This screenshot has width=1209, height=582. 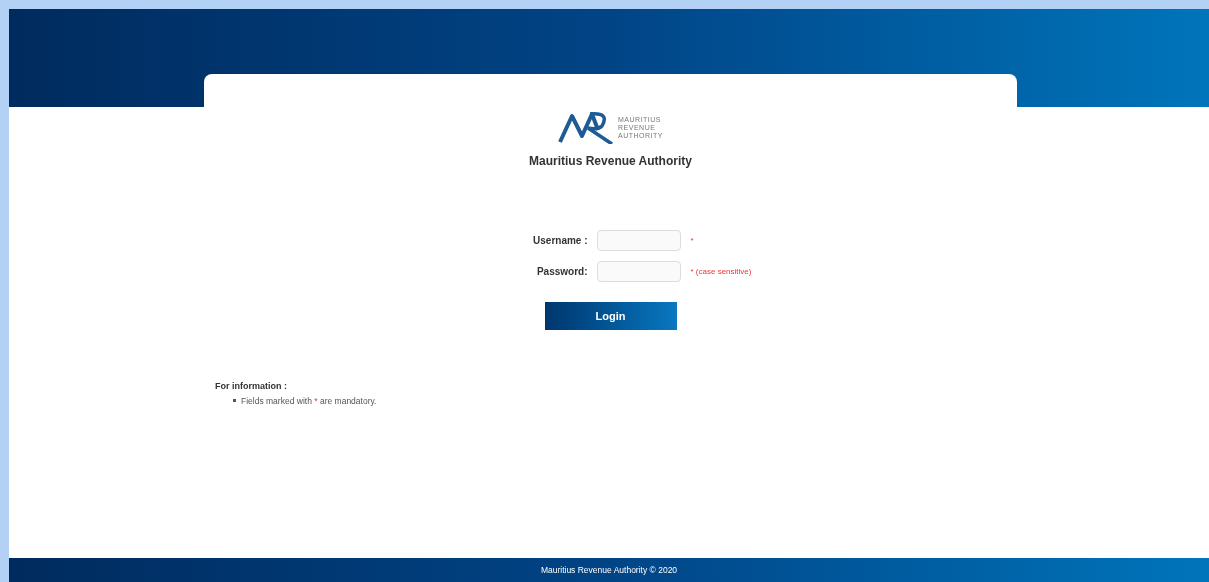 I want to click on field-label: Username :, so click(x=560, y=241).